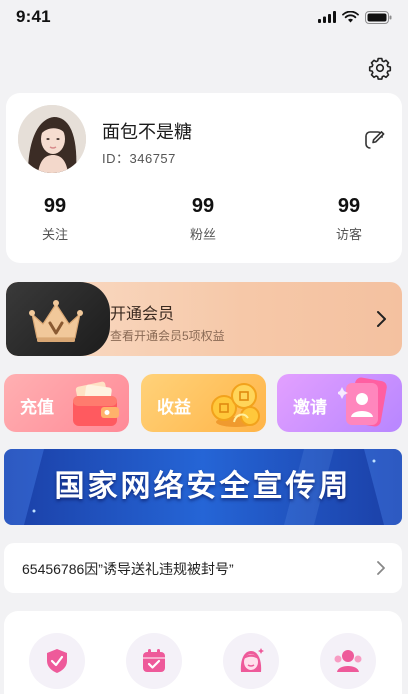 This screenshot has width=408, height=694. I want to click on status-bar: 9:41, so click(204, 17).